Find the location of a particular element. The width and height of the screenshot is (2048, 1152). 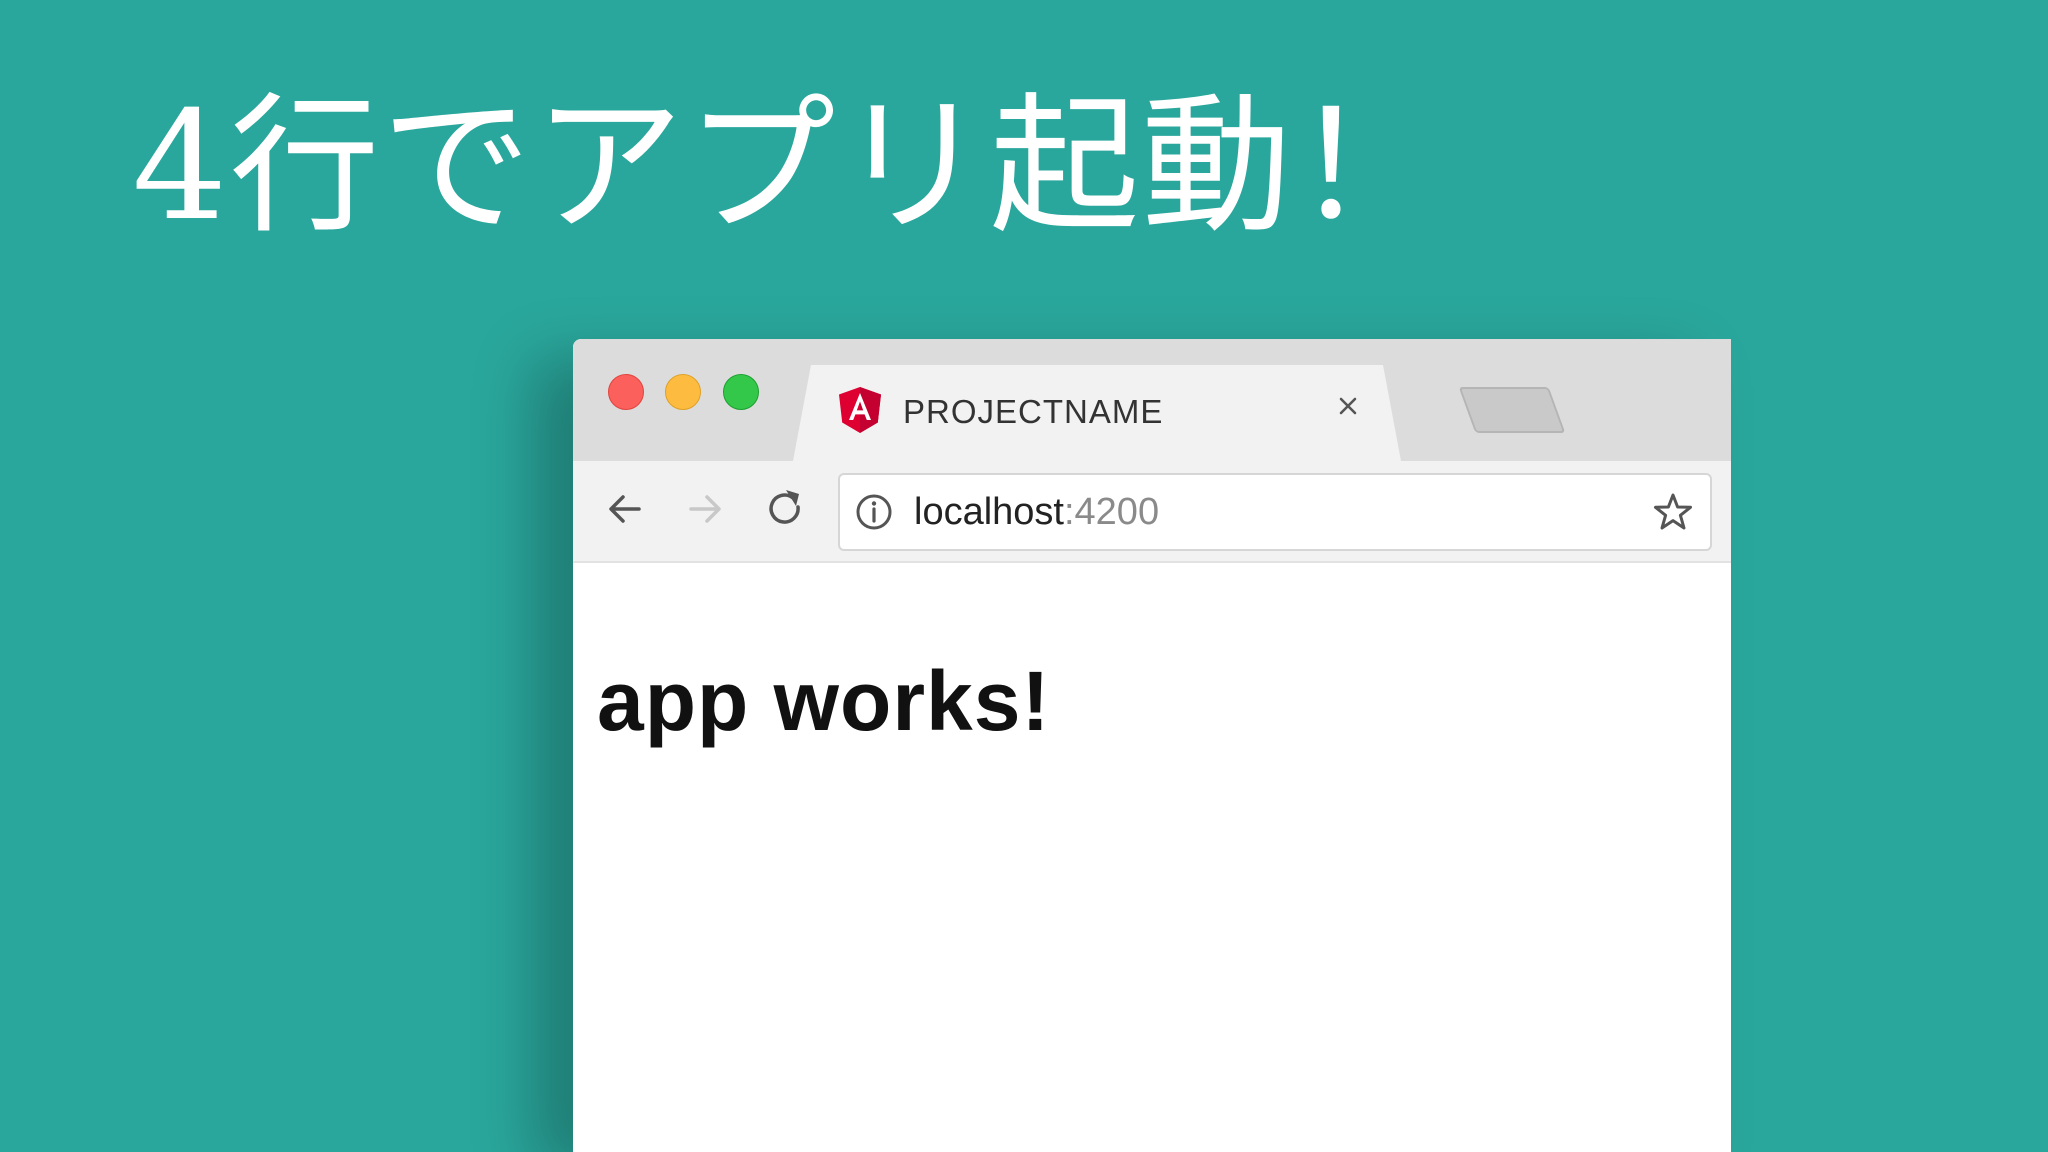

window-close-button is located at coordinates (626, 392).